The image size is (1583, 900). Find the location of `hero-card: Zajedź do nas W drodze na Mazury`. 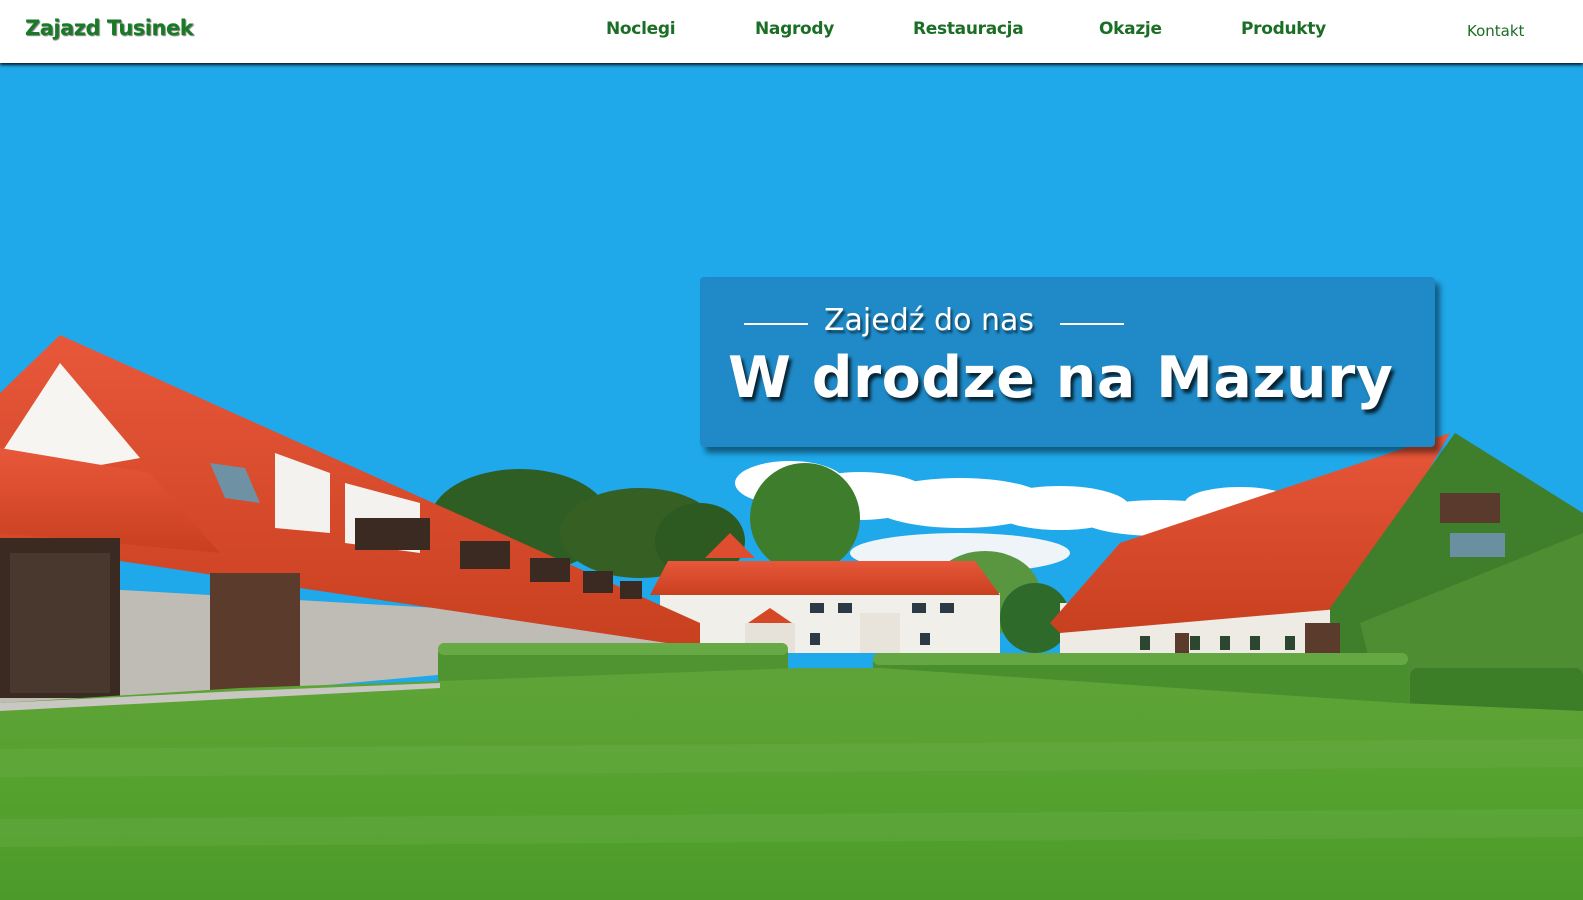

hero-card: Zajedź do nas W drodze na Mazury is located at coordinates (1067, 362).